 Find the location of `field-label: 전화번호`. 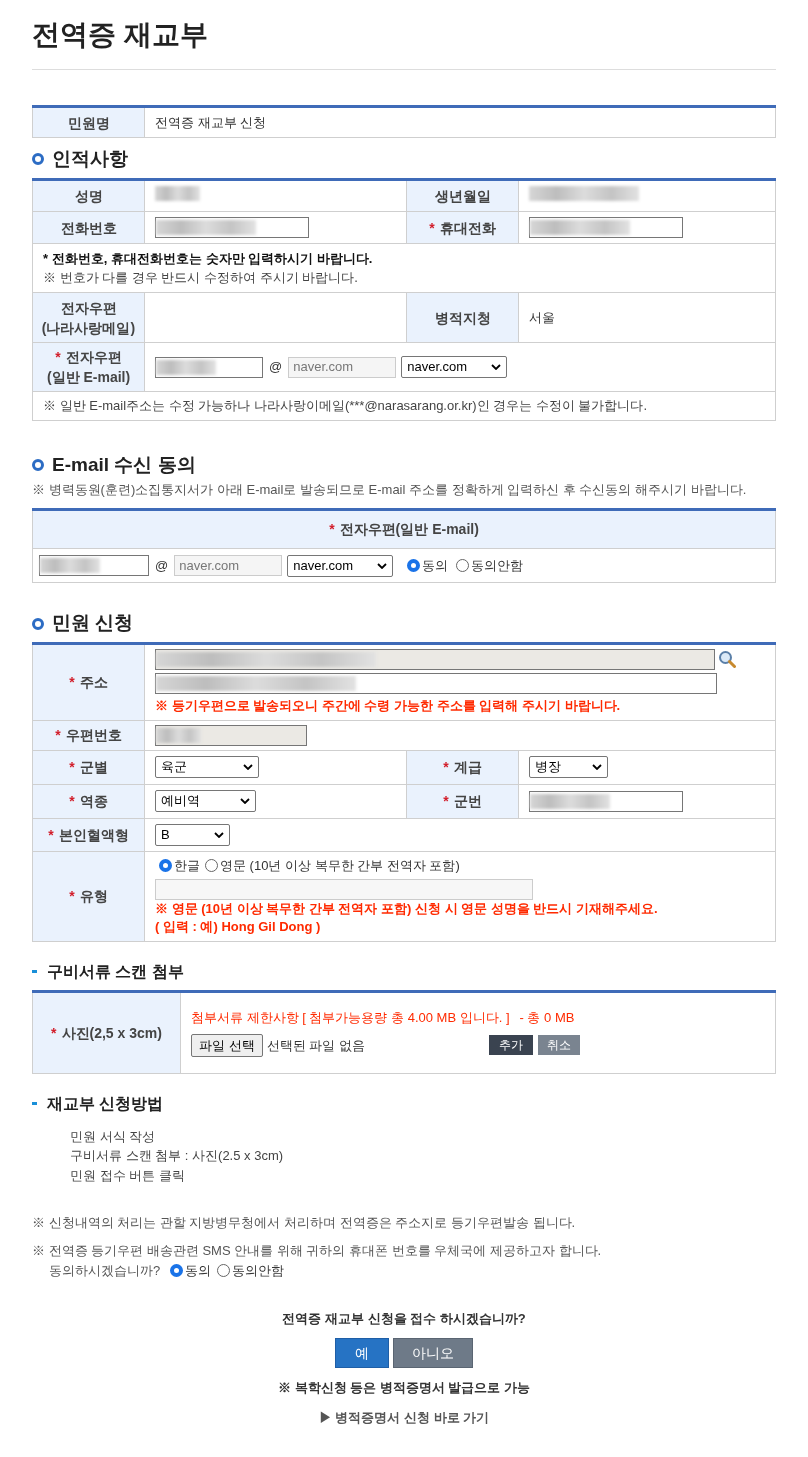

field-label: 전화번호 is located at coordinates (88, 227).